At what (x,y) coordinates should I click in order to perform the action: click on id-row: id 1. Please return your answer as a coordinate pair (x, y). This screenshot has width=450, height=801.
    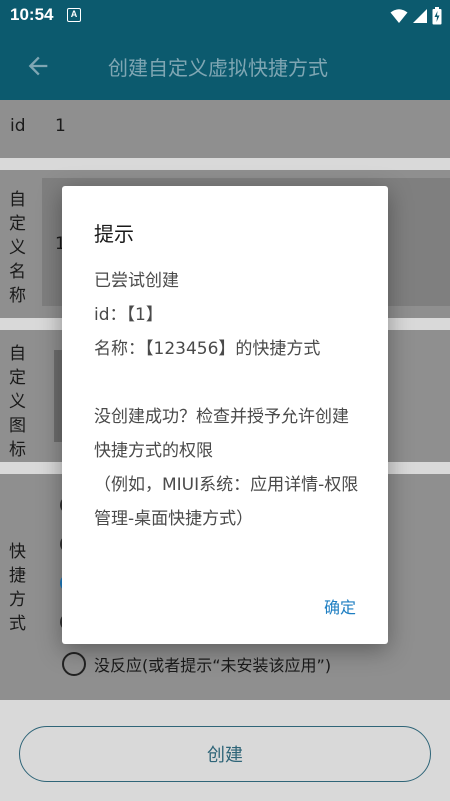
    Looking at the image, I should click on (225, 129).